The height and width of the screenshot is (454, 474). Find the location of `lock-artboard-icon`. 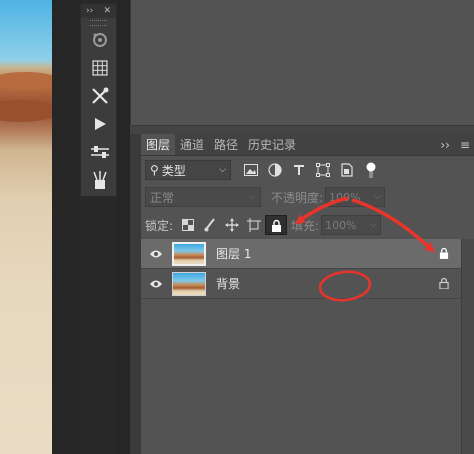

lock-artboard-icon is located at coordinates (254, 225).